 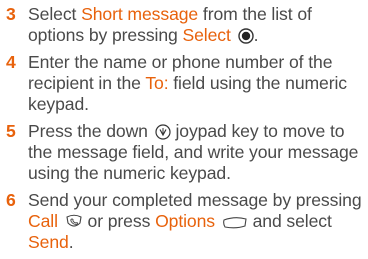 I want to click on step-number: 3, so click(x=11, y=14).